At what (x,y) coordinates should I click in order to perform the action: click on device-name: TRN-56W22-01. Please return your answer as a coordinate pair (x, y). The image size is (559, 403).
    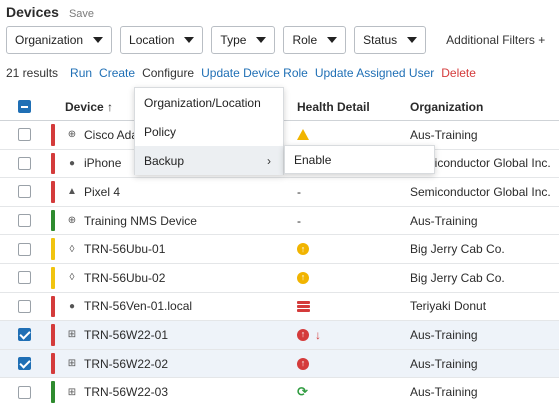
    Looking at the image, I should click on (126, 335).